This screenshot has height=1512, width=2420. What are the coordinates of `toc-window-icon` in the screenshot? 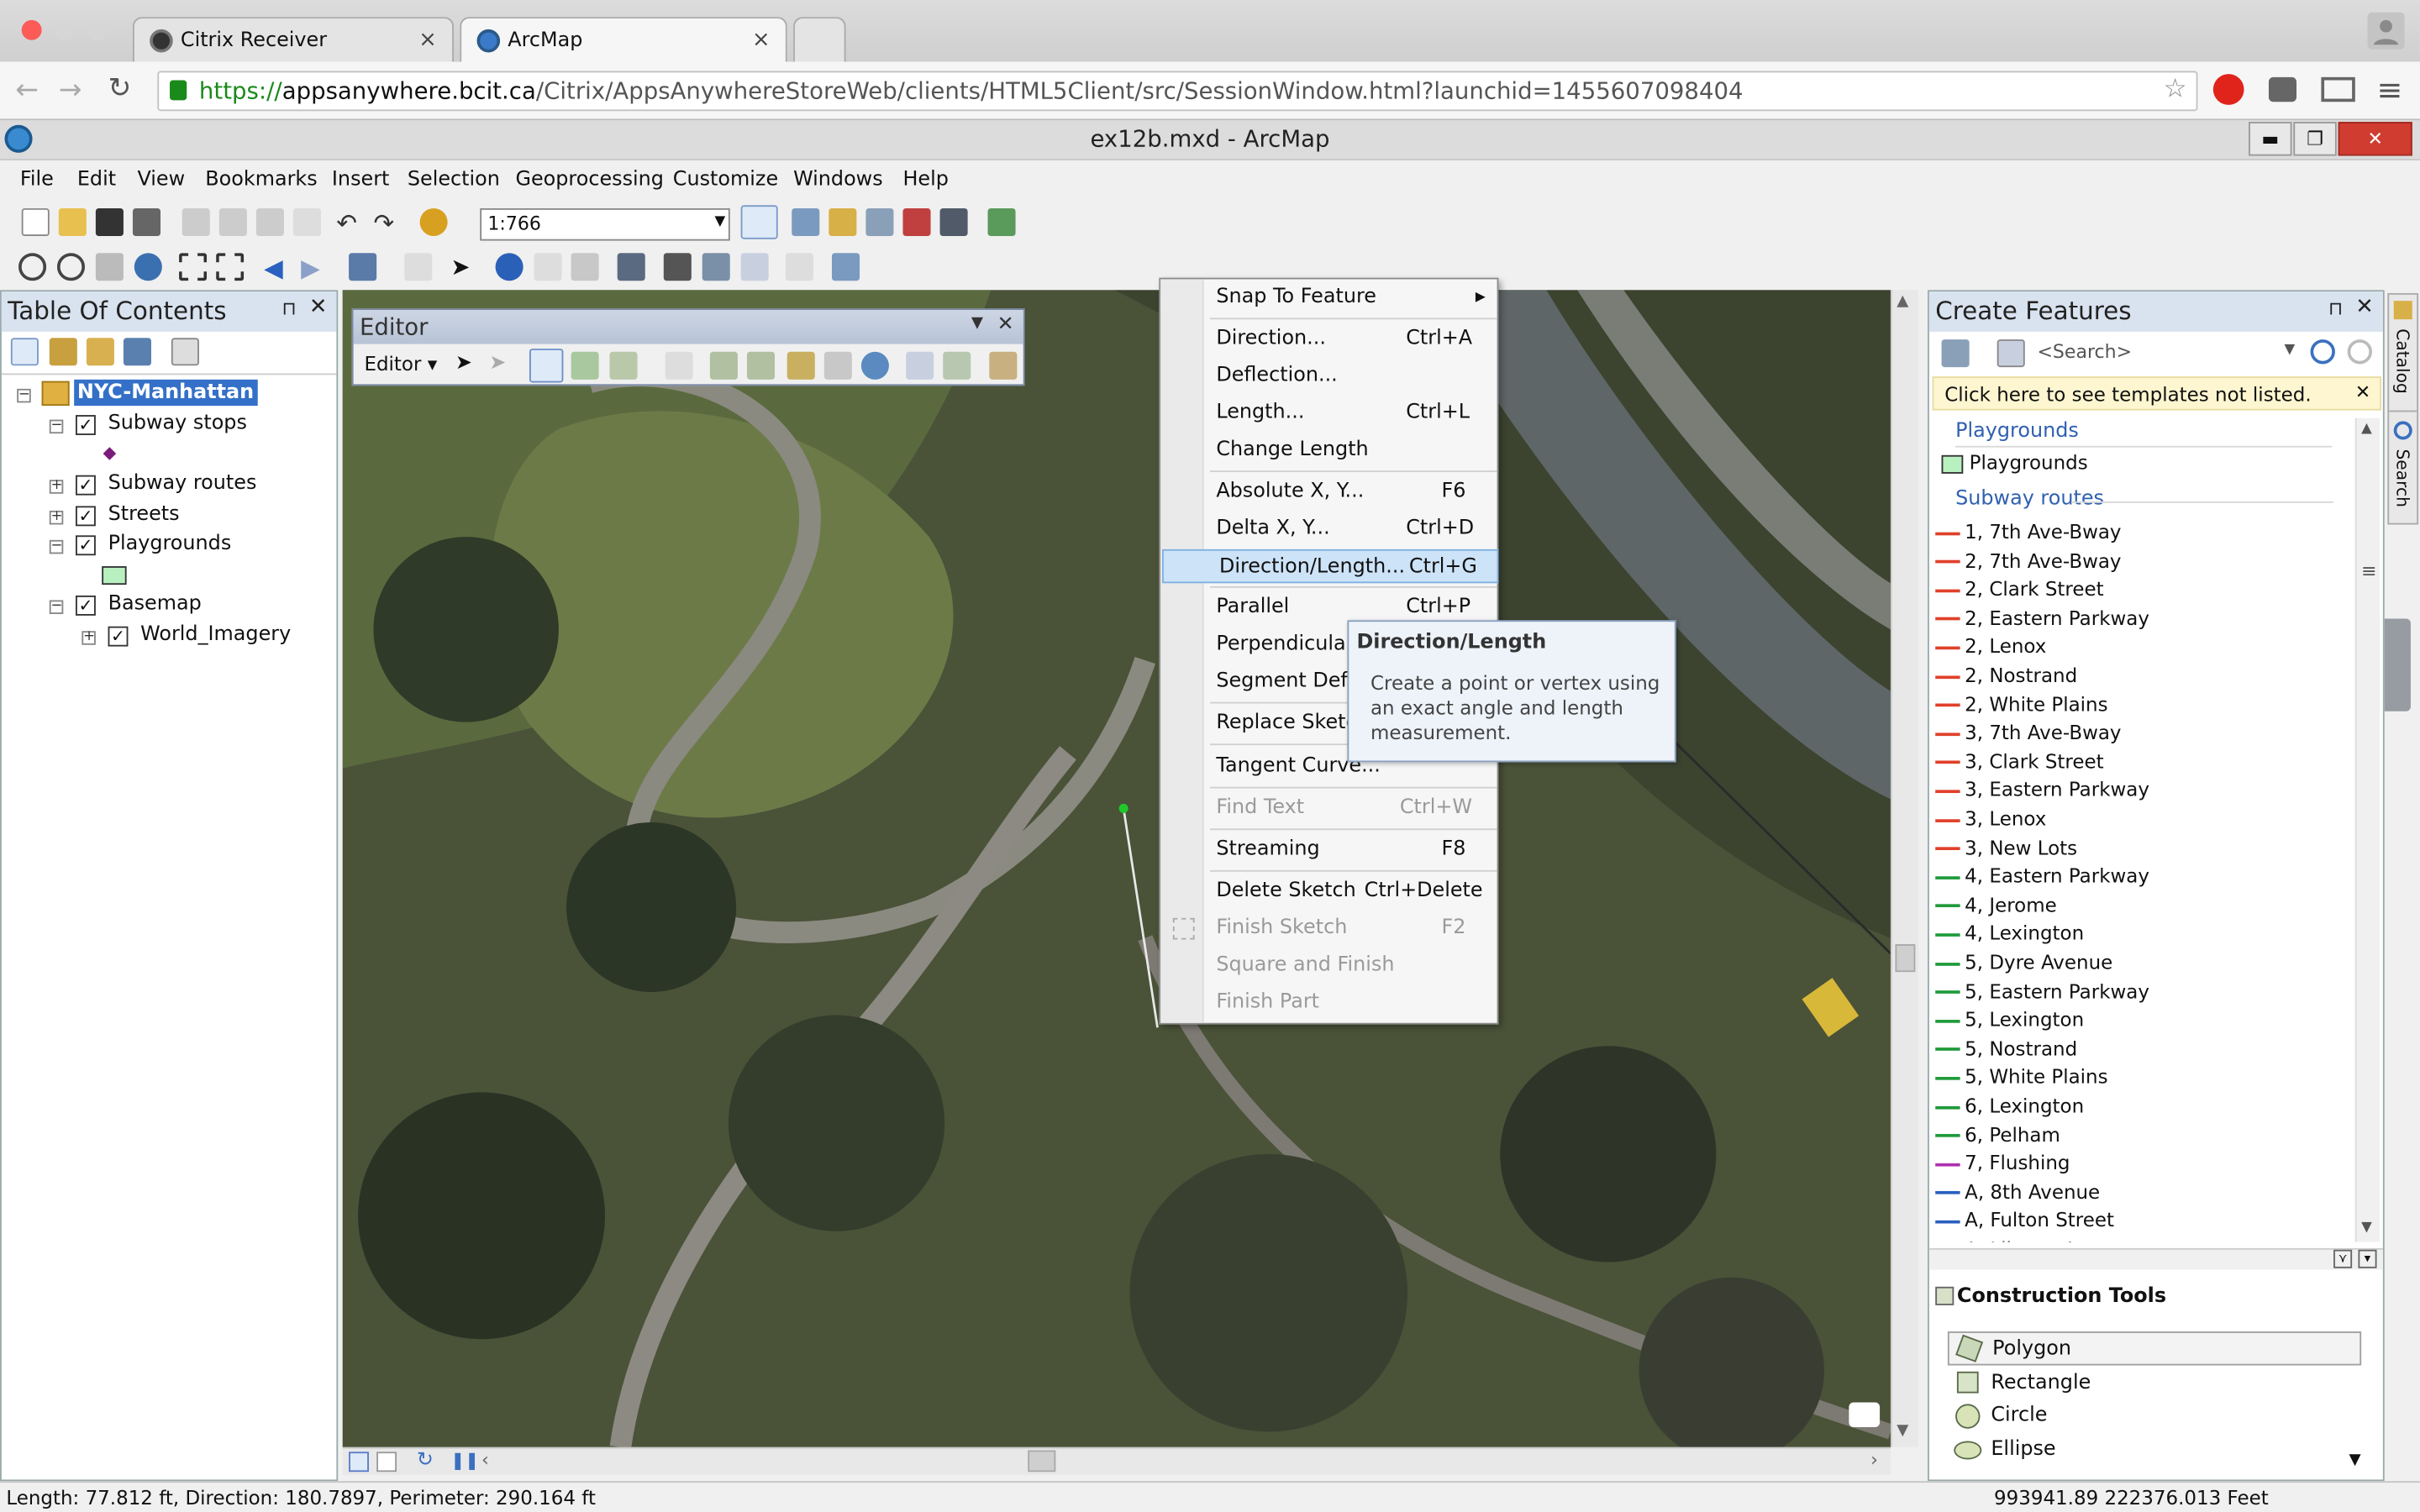 It's located at (806, 222).